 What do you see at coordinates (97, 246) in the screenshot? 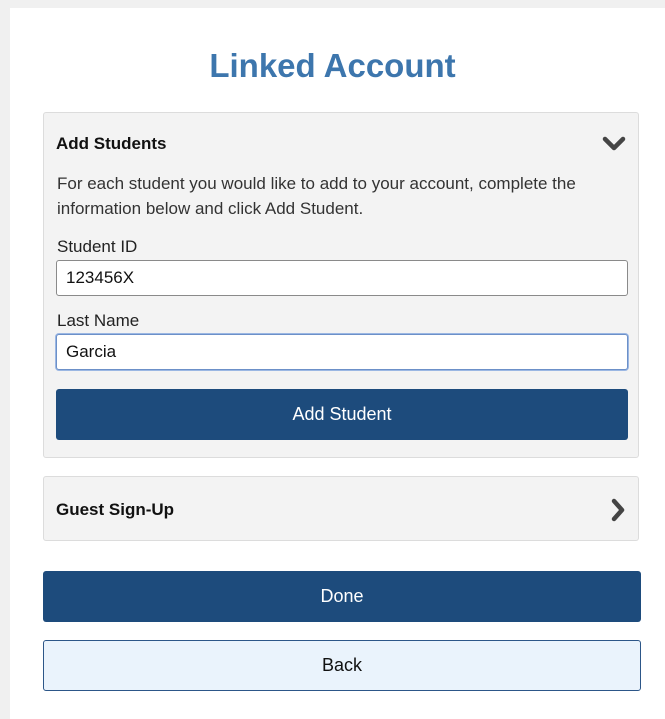
I see `student-id-label: Student ID` at bounding box center [97, 246].